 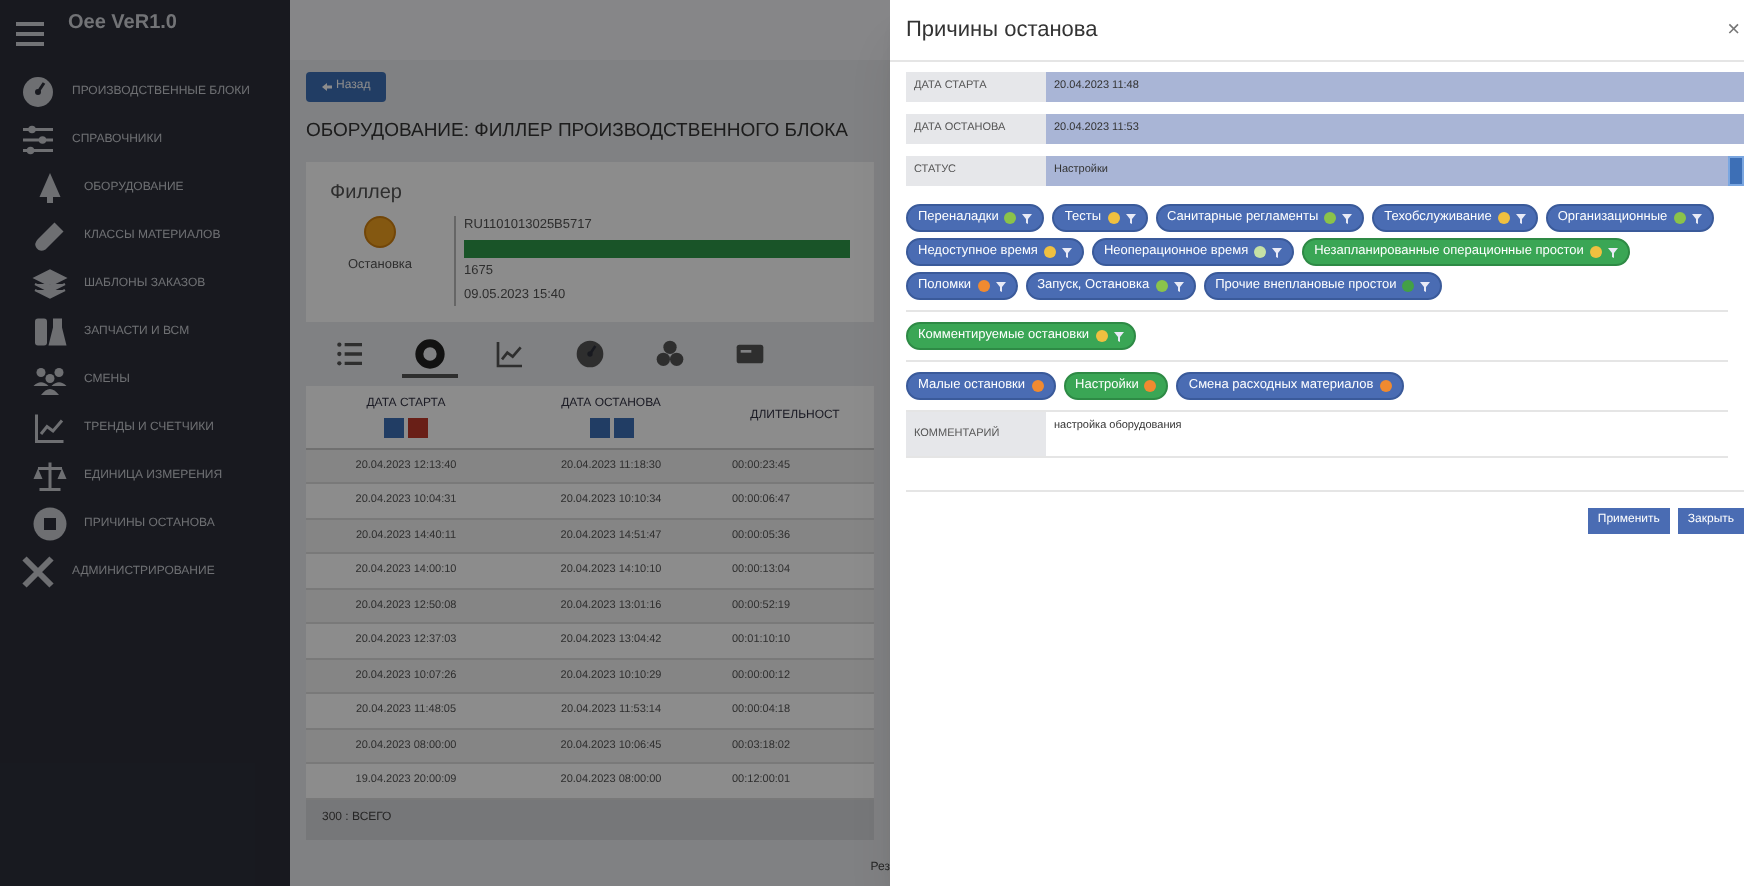 I want to click on status-lamp, so click(x=380, y=232).